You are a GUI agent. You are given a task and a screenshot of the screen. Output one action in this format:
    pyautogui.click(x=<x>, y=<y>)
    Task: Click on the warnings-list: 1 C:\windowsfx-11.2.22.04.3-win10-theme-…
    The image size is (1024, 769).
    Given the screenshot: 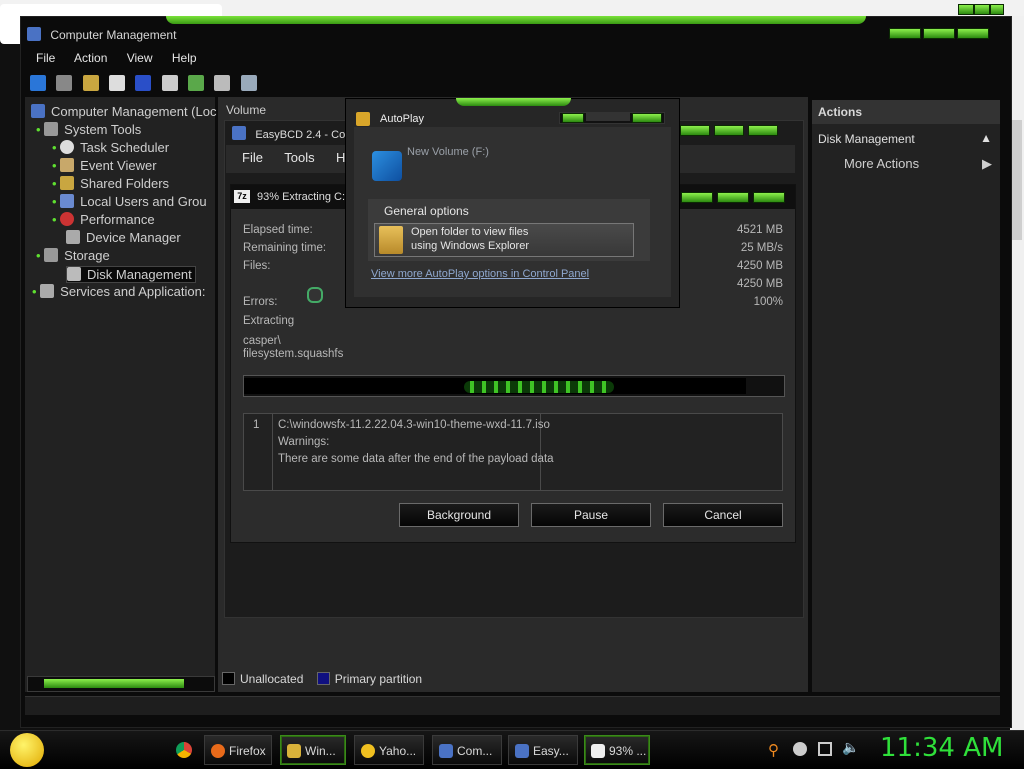 What is the action you would take?
    pyautogui.click(x=513, y=452)
    